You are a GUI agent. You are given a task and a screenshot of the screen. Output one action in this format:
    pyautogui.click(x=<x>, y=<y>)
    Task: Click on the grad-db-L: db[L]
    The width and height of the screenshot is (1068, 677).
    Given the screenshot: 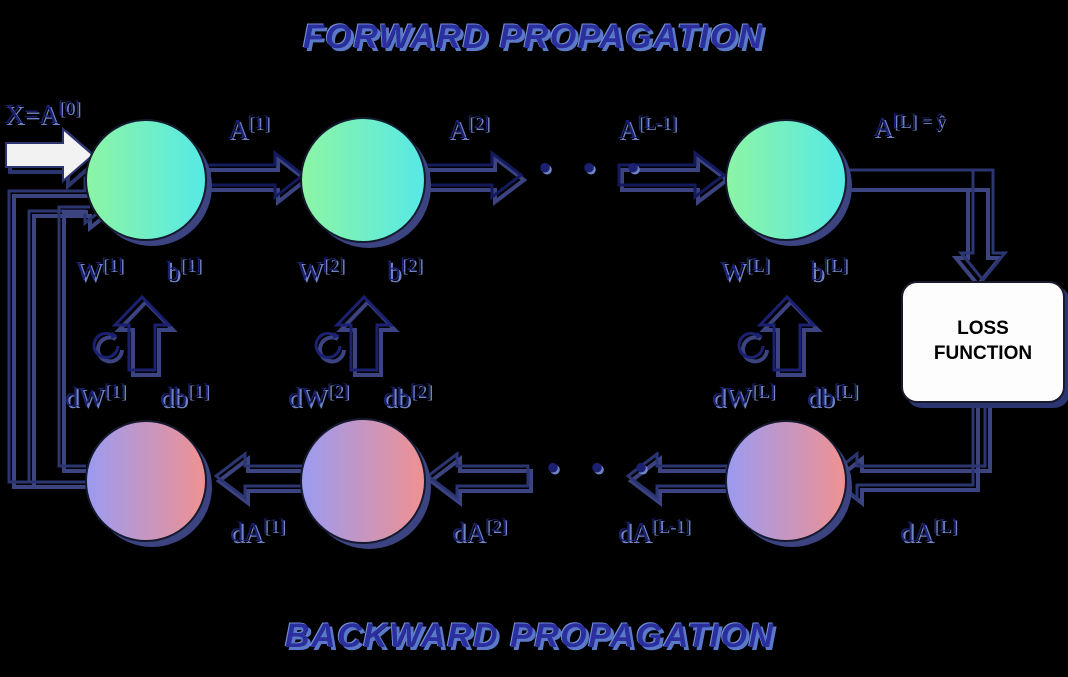 What is the action you would take?
    pyautogui.click(x=832, y=396)
    